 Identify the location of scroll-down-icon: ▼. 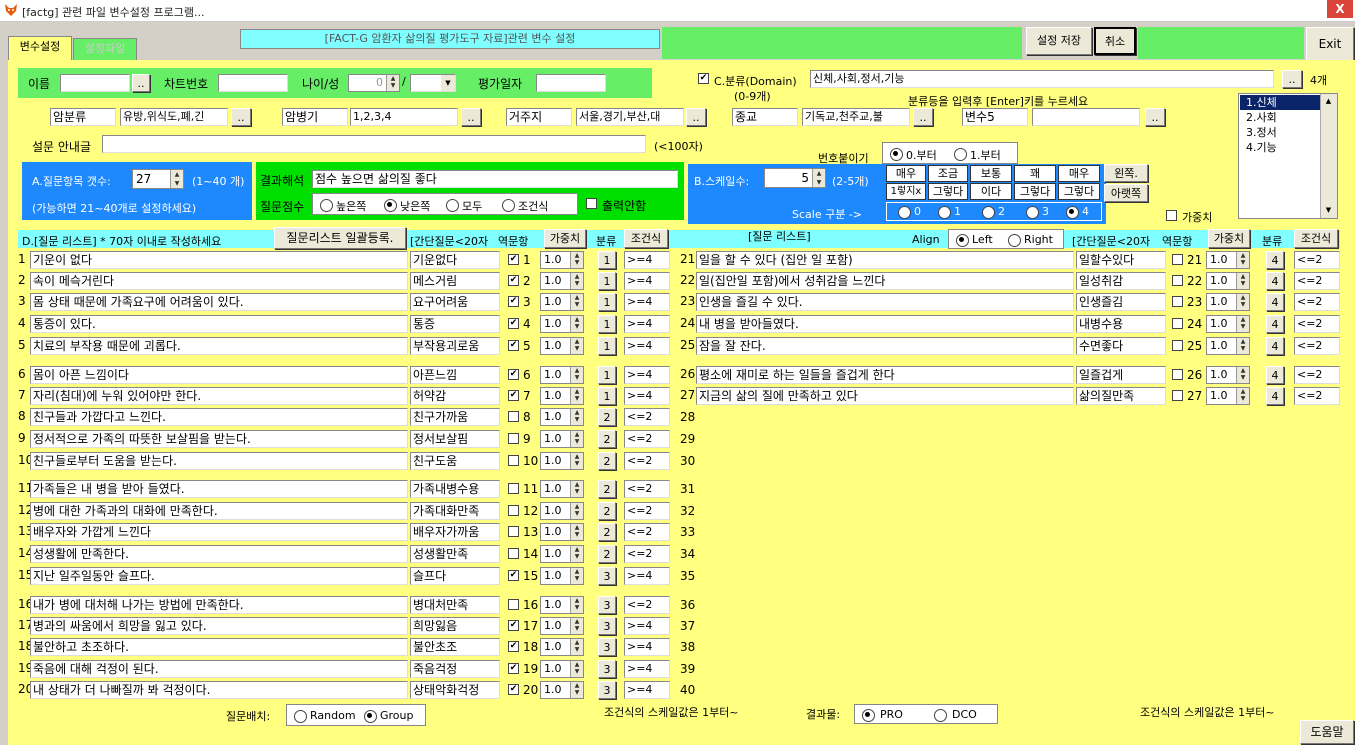
(1328, 210).